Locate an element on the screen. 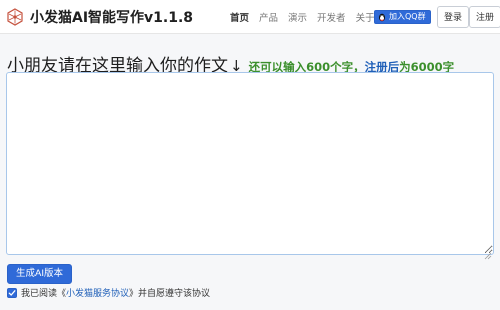 Image resolution: width=500 pixels, height=310 pixels. app-title: 小发猫AI智能写作v1.1.8 is located at coordinates (112, 18).